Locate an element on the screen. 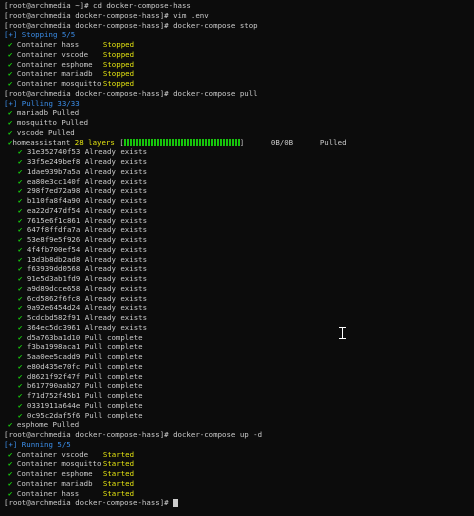 The height and width of the screenshot is (516, 474). container-status-row: ✔ Container esphome Stopped is located at coordinates (239, 65).